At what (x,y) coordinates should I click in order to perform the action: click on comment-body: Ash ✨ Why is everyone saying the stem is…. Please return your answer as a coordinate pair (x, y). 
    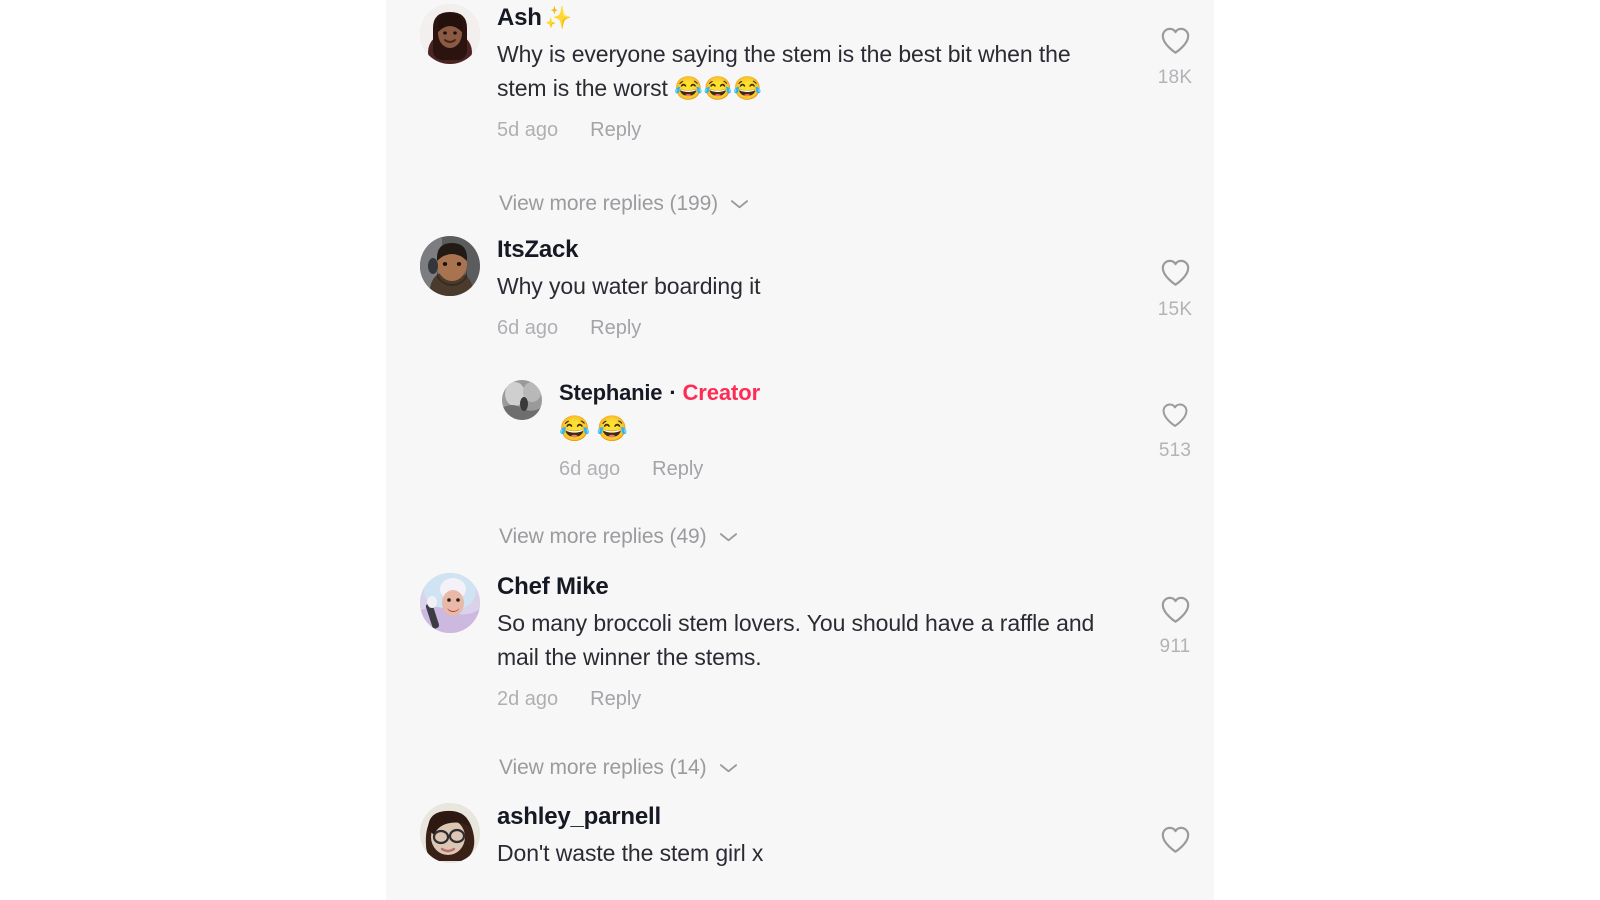
    Looking at the image, I should click on (808, 73).